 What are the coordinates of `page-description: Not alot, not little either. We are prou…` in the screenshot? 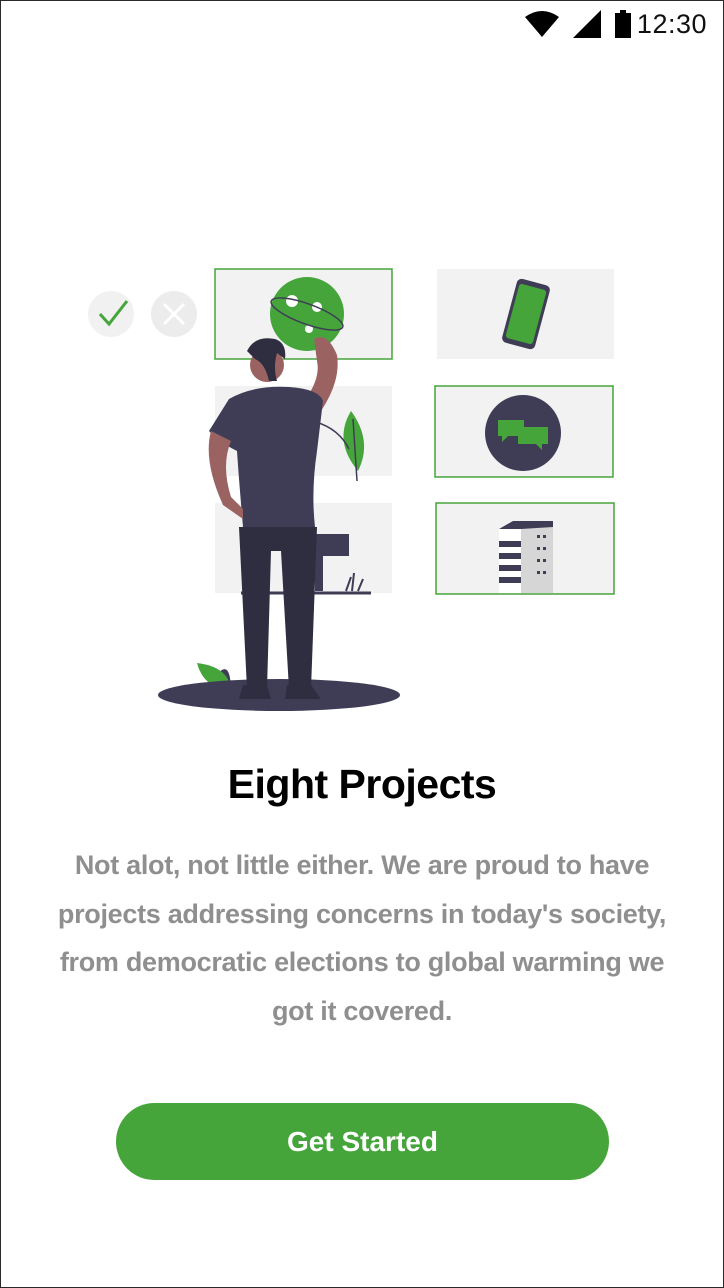 It's located at (362, 938).